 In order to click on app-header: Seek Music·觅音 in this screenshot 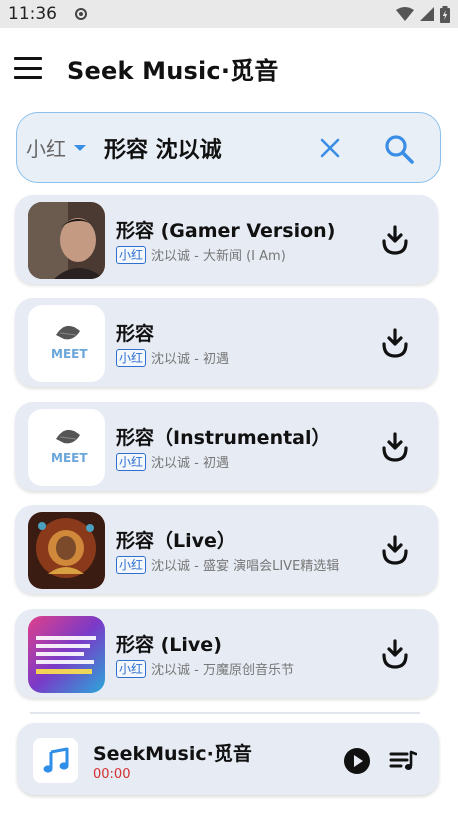, I will do `click(229, 68)`.